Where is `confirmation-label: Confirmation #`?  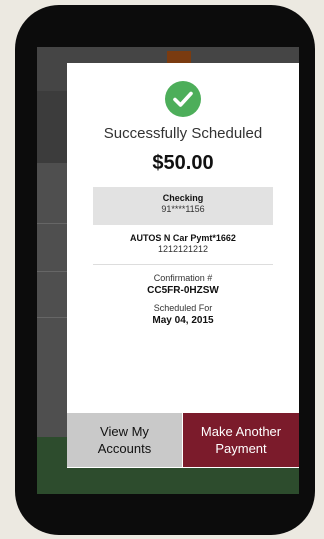
confirmation-label: Confirmation # is located at coordinates (183, 278).